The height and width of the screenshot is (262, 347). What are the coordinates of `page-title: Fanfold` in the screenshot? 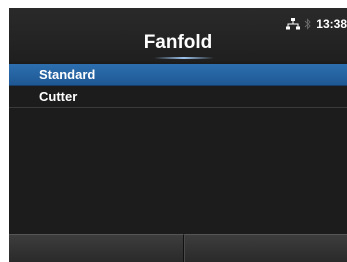 It's located at (178, 42).